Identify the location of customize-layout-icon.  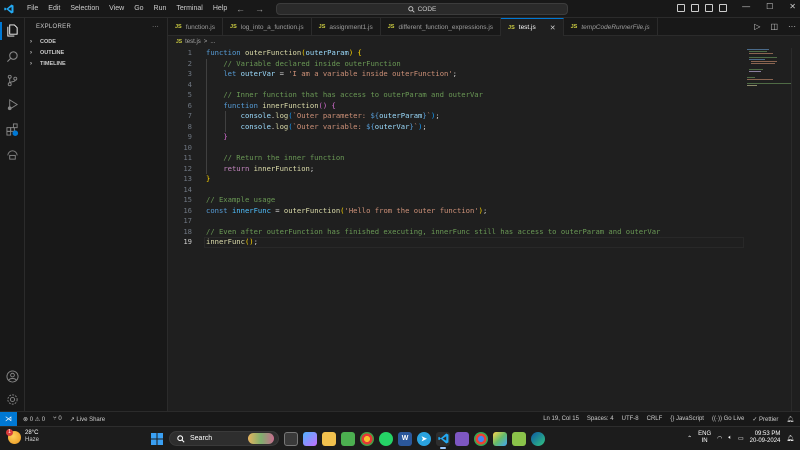
(723, 8).